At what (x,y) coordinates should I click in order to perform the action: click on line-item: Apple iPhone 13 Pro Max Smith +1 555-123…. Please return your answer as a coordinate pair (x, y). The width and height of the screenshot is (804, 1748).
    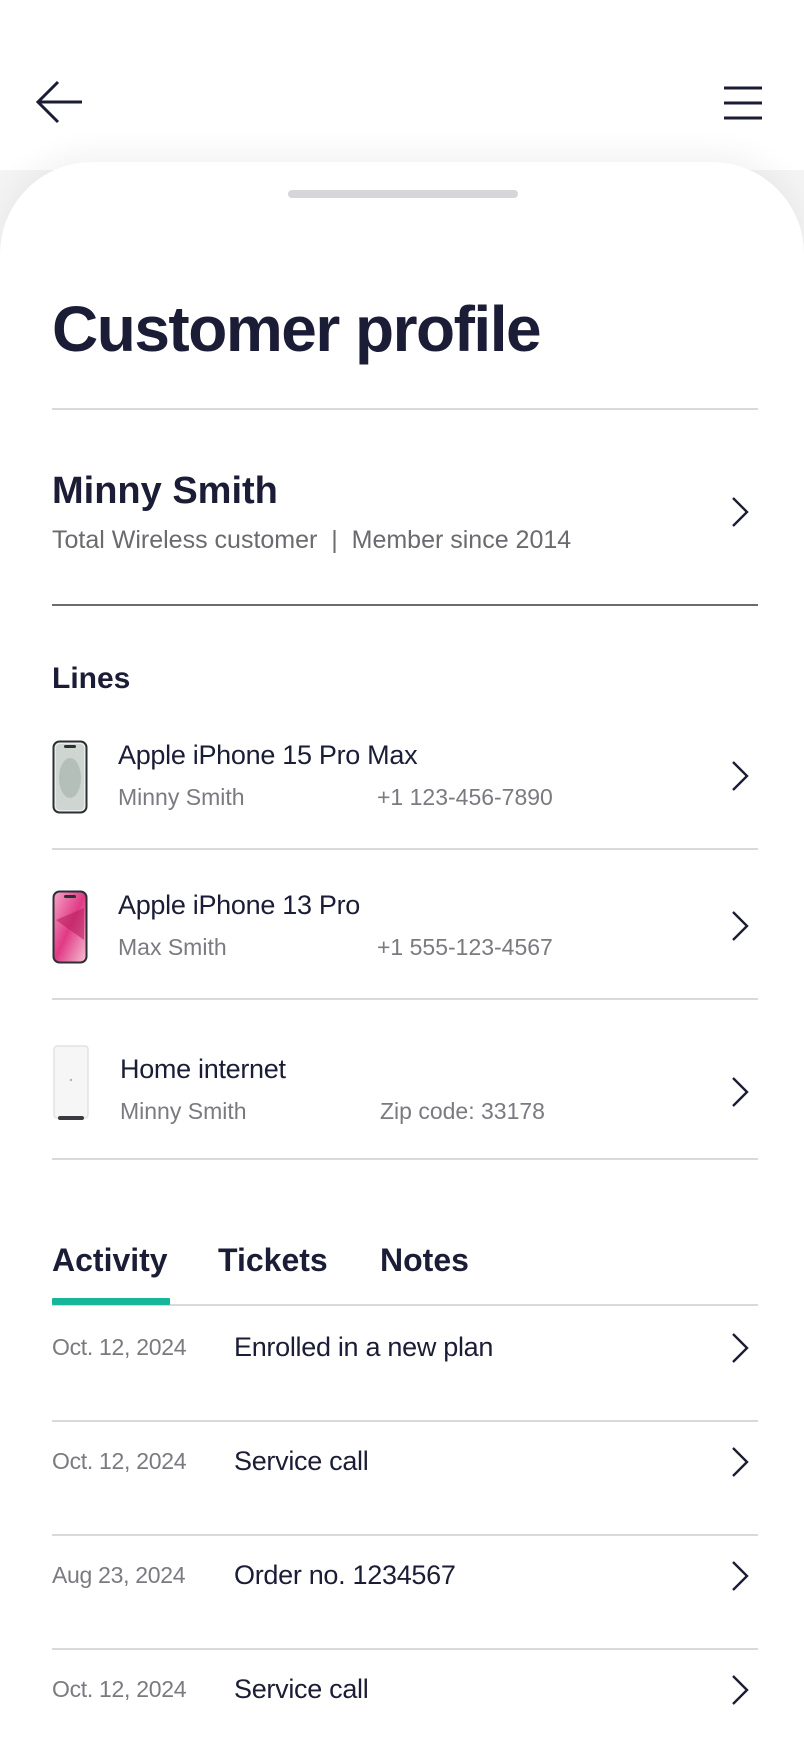
    Looking at the image, I should click on (405, 935).